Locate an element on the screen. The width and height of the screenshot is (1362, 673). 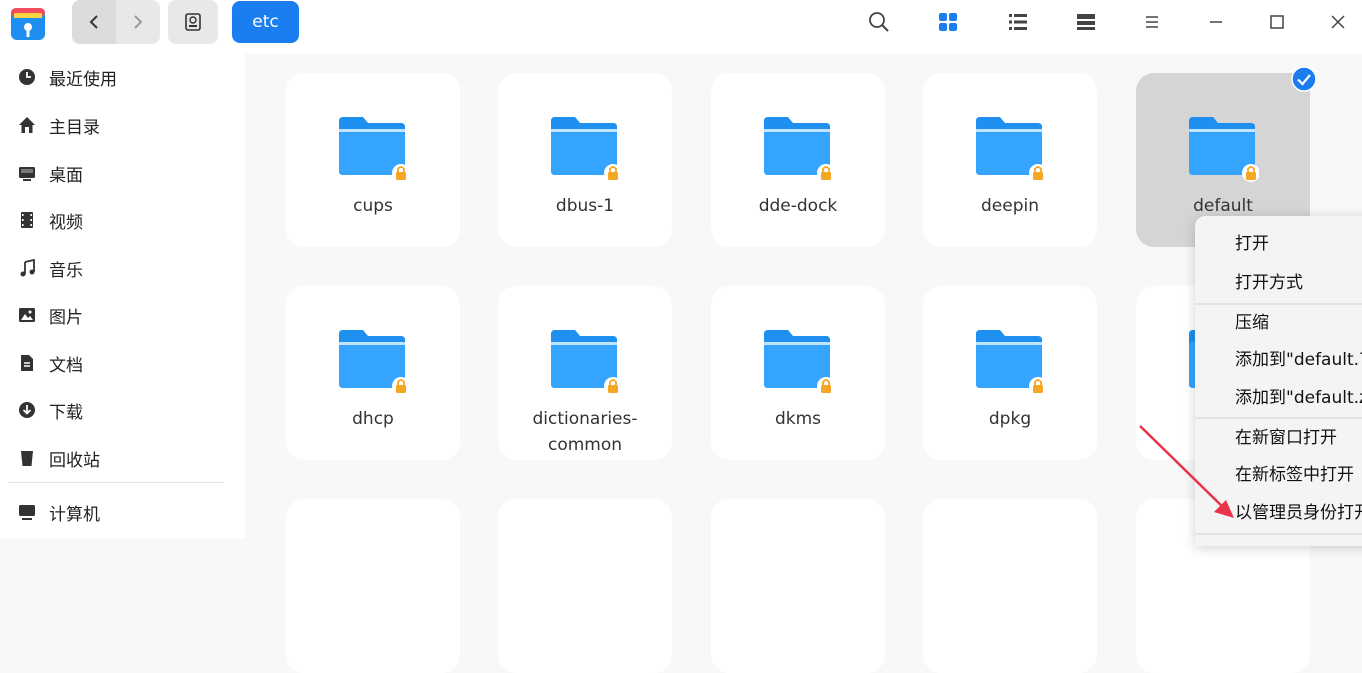
menu-item-open-as-admin: 以管理员身份打开 is located at coordinates (1298, 513).